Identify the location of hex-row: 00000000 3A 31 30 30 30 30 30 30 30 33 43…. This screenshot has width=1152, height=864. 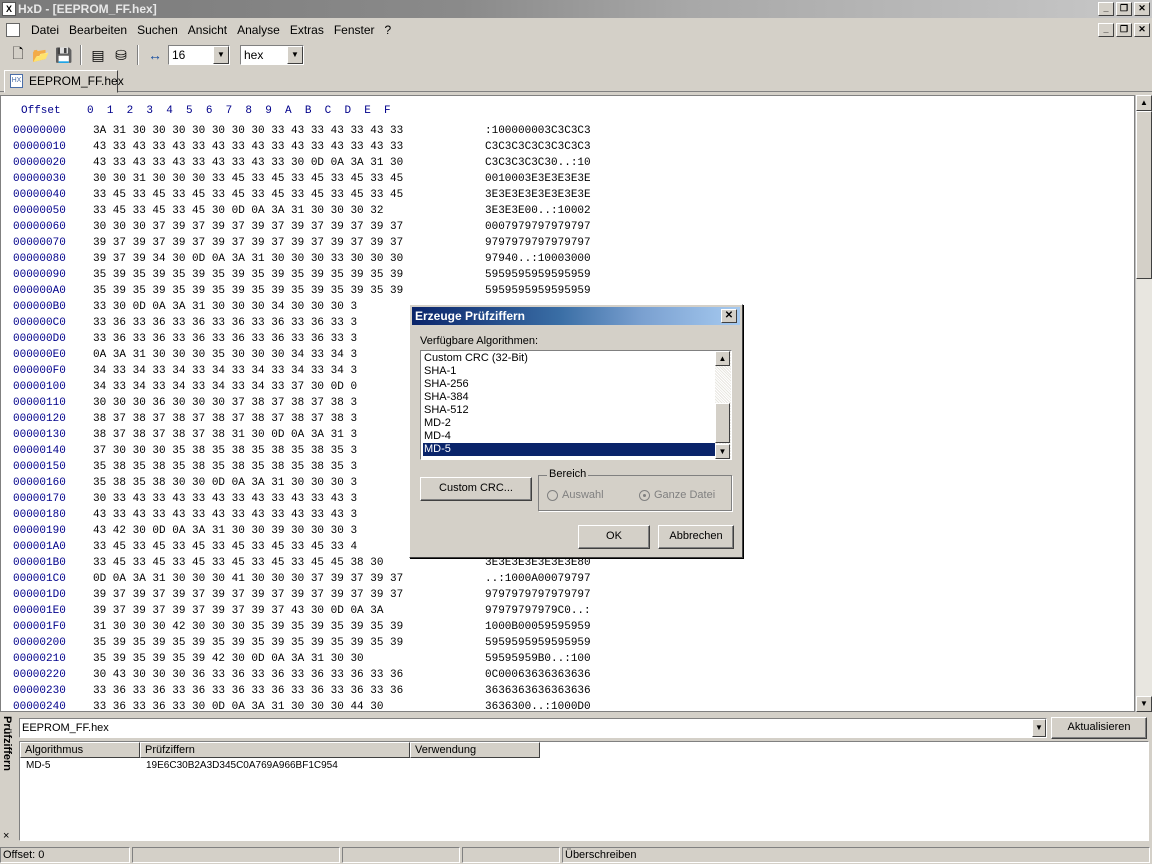
(302, 131).